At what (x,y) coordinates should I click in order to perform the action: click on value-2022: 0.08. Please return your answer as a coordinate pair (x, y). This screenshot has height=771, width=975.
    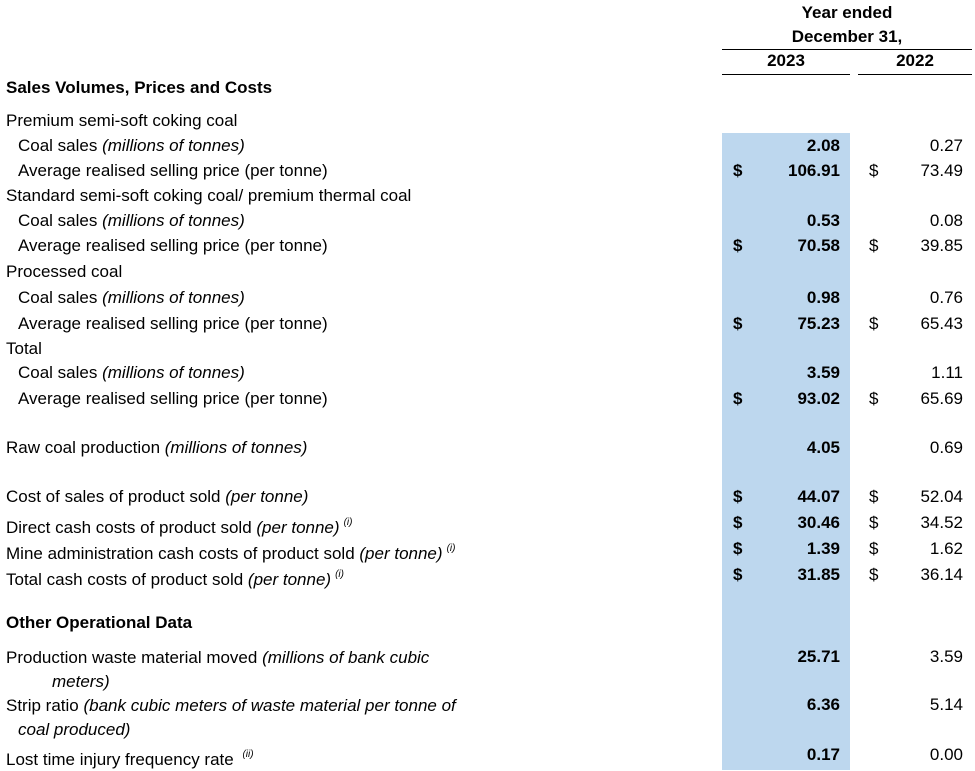
    Looking at the image, I should click on (946, 220).